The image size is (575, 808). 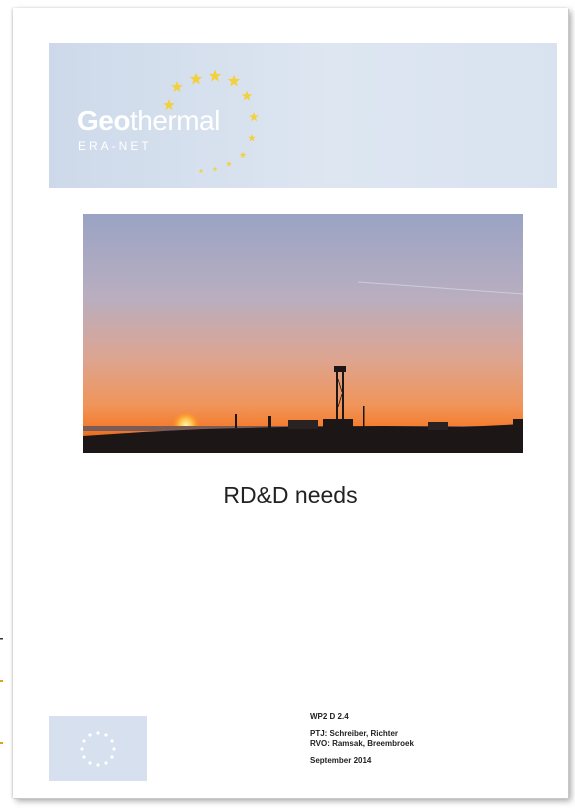 I want to click on authors-ptj: PTJ: Schreiber, Richter, so click(x=354, y=733).